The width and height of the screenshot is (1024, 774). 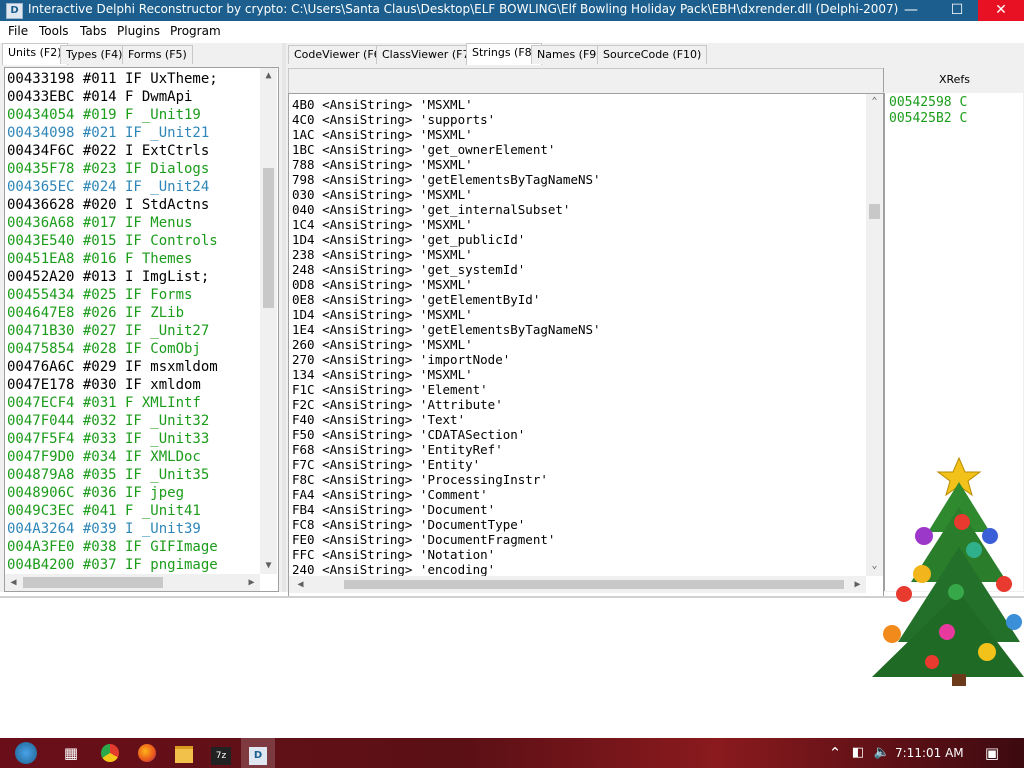 I want to click on close-button: ✕, so click(x=1001, y=10).